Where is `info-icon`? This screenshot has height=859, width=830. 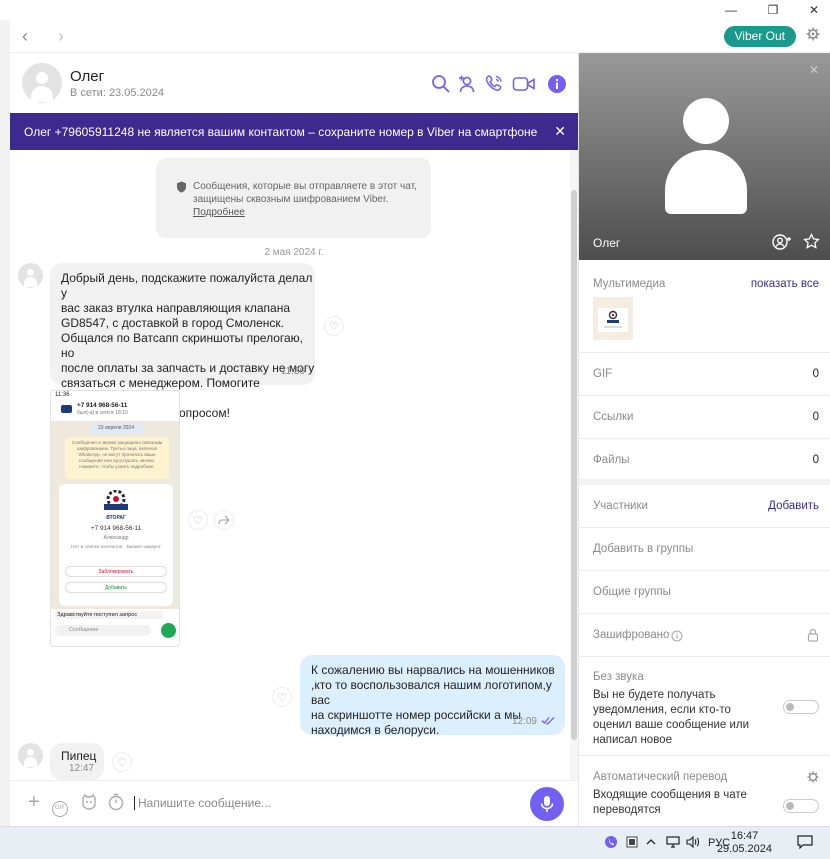 info-icon is located at coordinates (557, 84).